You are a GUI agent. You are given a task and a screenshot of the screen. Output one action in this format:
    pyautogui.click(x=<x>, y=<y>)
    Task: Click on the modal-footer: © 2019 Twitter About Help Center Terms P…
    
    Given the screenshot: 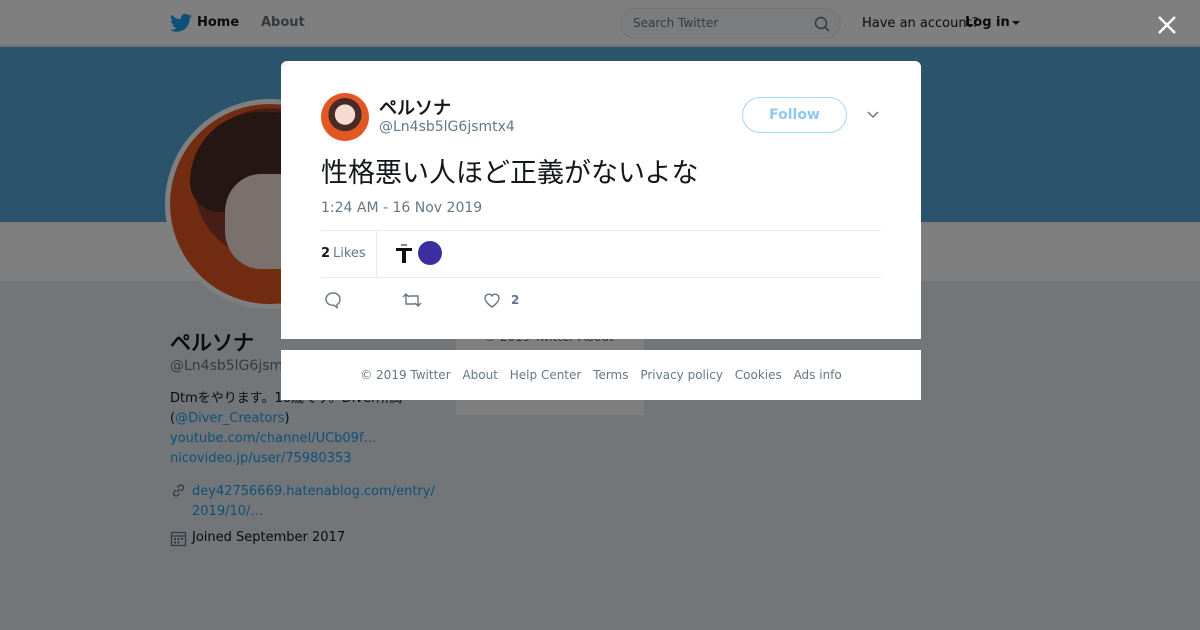 What is the action you would take?
    pyautogui.click(x=601, y=375)
    